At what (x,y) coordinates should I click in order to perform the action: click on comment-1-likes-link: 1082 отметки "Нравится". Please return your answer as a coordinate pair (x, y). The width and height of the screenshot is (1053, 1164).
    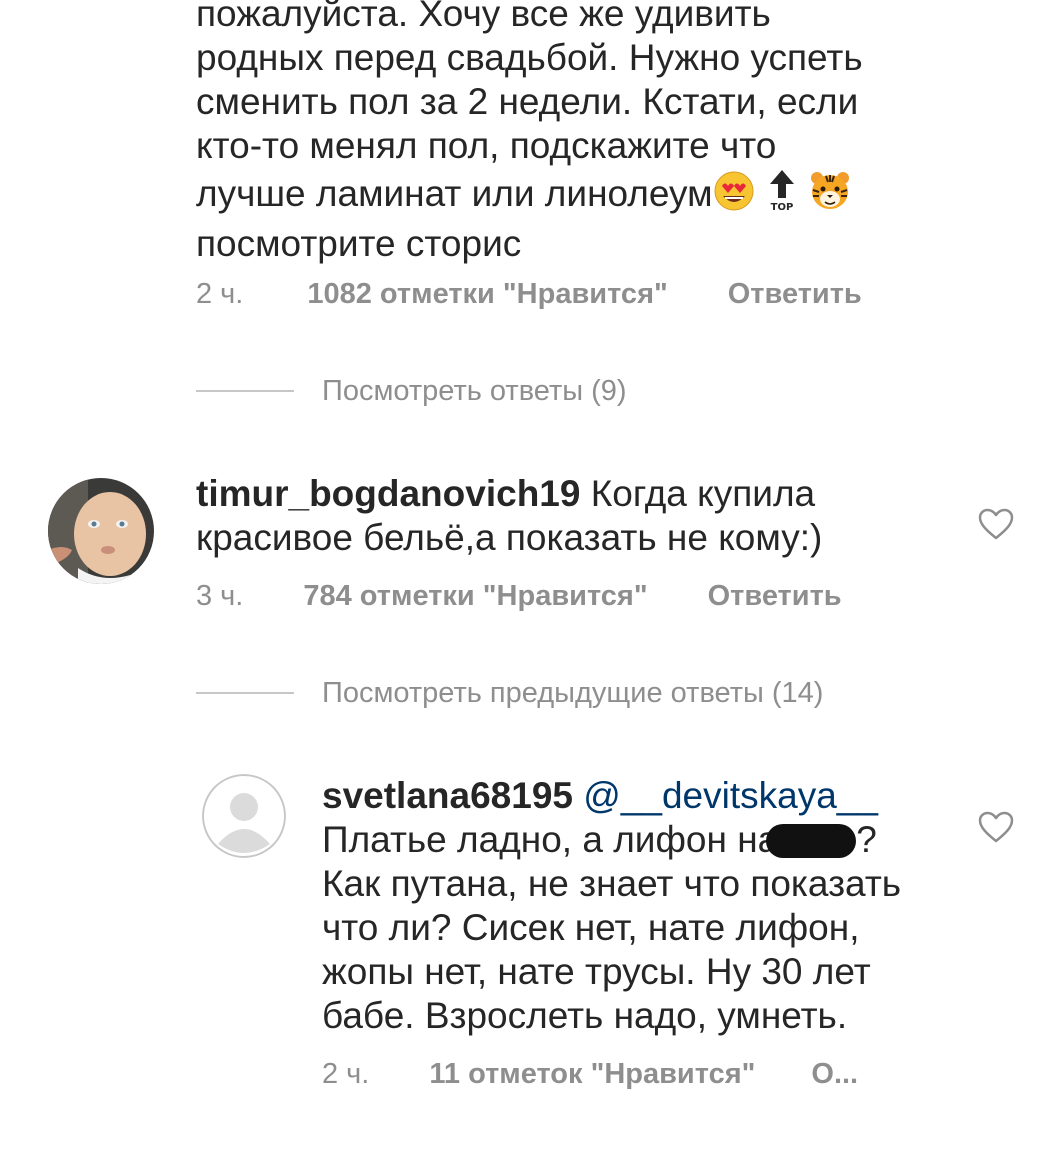
    Looking at the image, I should click on (487, 294).